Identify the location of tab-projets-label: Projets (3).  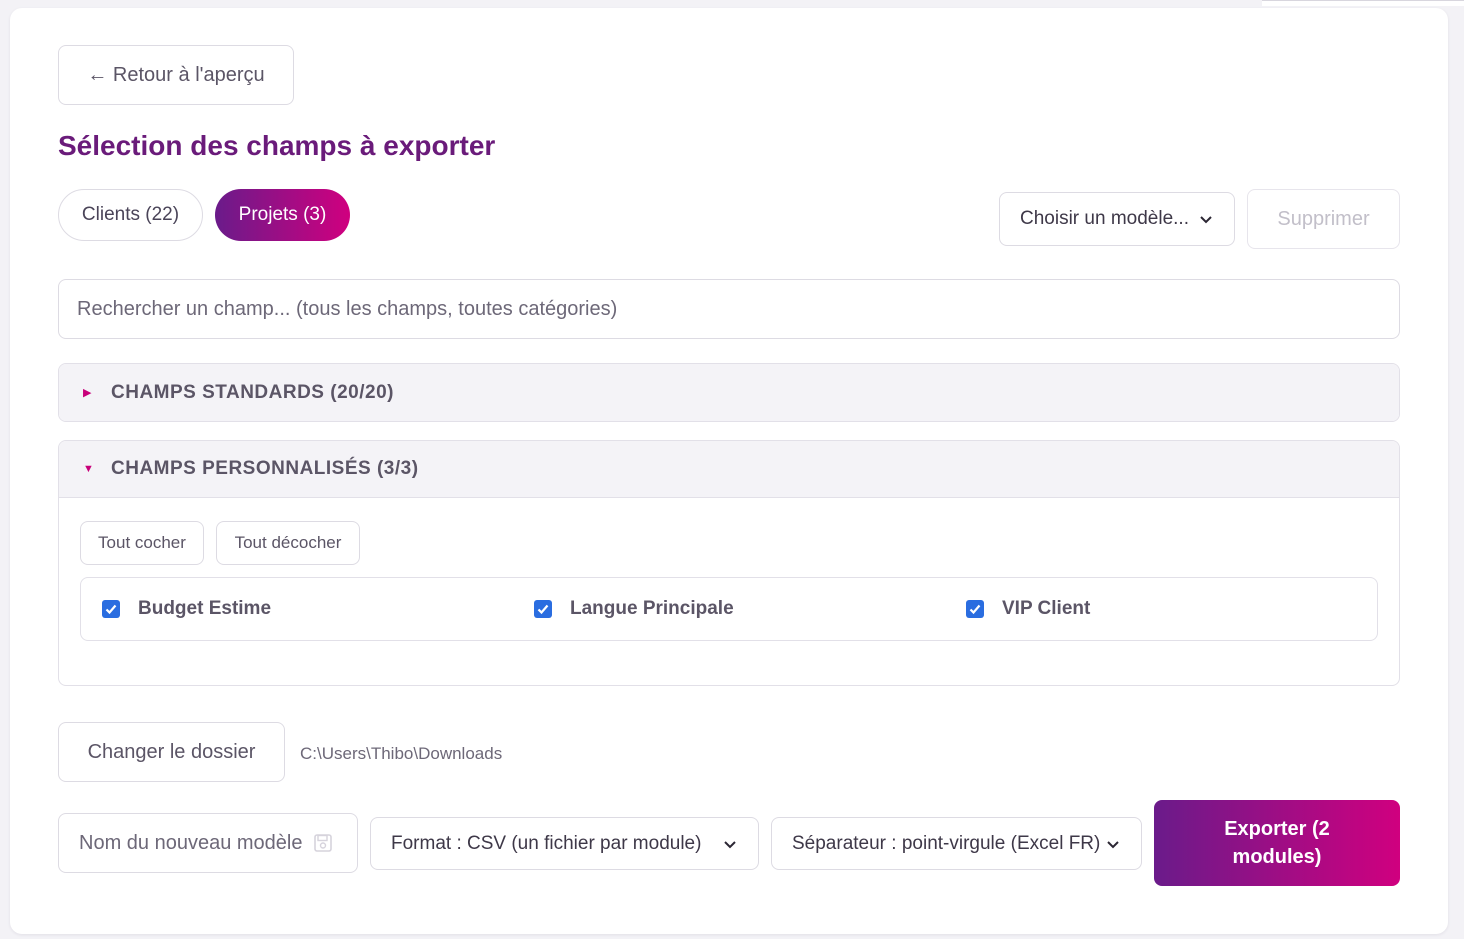
(282, 214).